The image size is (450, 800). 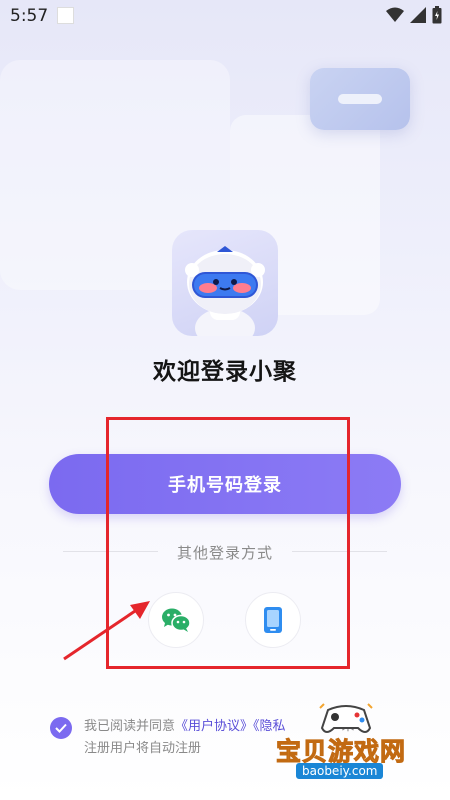 What do you see at coordinates (340, 771) in the screenshot?
I see `watermark-url: baobeiy.com` at bounding box center [340, 771].